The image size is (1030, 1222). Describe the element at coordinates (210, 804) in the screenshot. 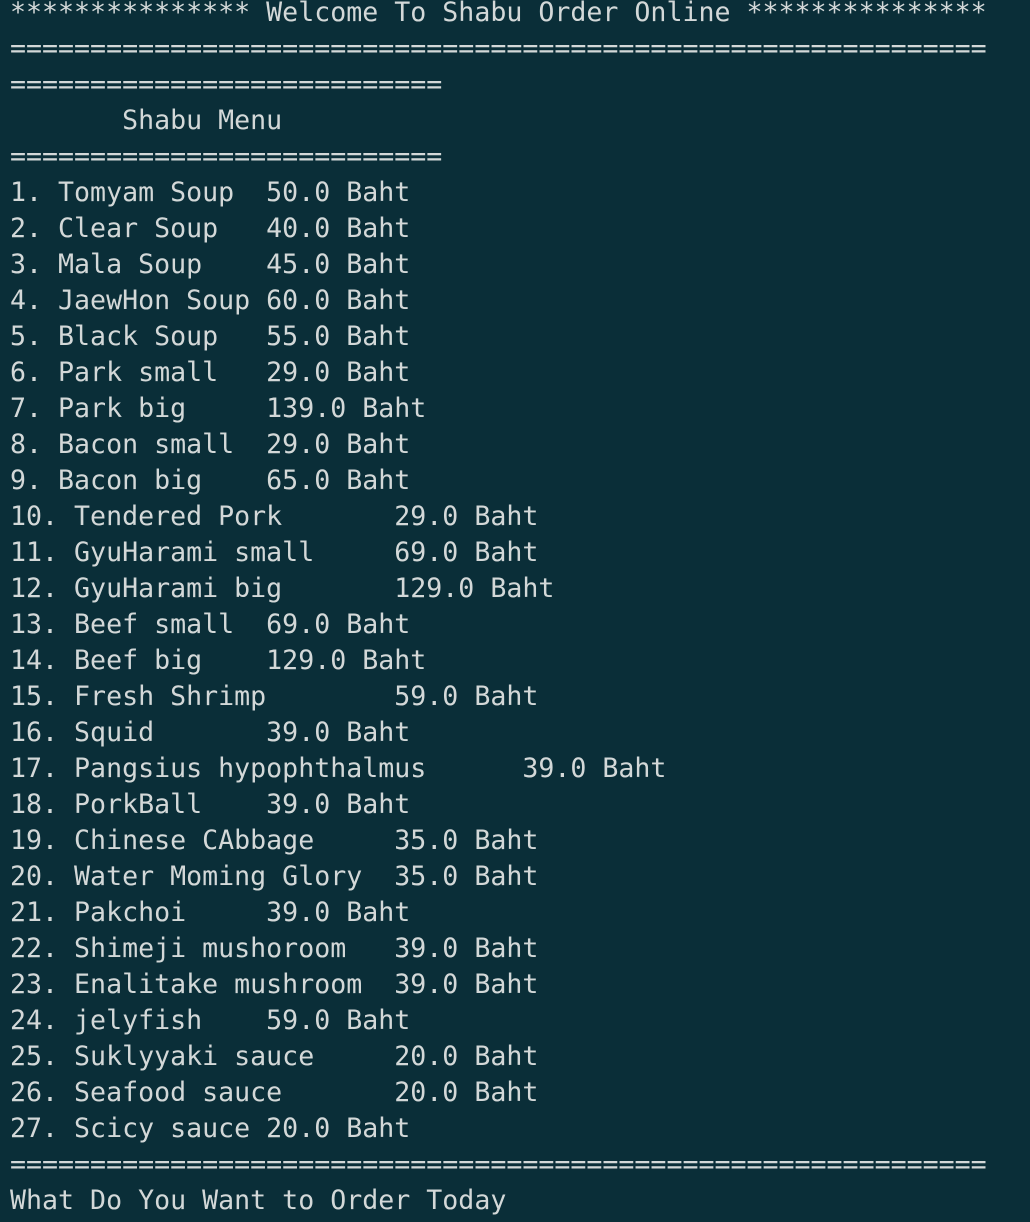

I see `menu-item: 18. PorkBall 39.0 Baht` at that location.